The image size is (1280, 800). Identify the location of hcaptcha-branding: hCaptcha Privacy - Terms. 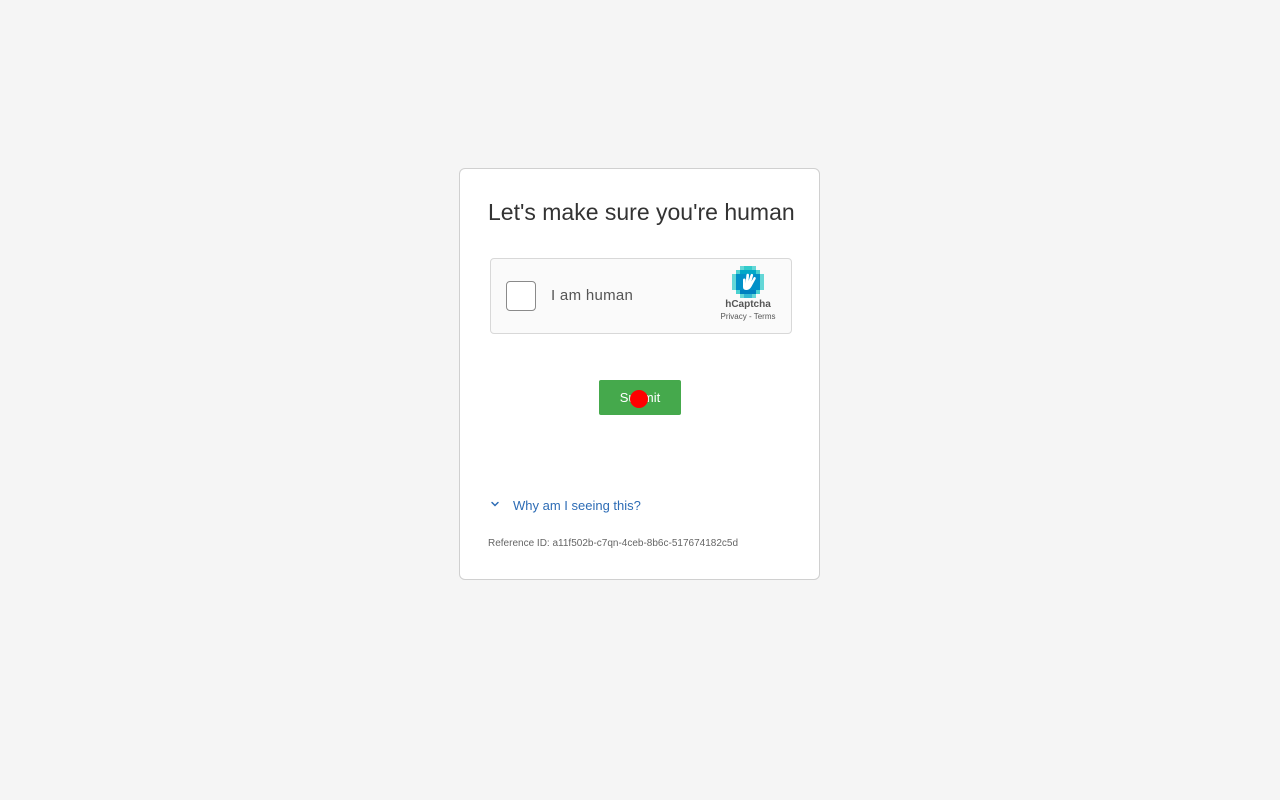
(748, 293).